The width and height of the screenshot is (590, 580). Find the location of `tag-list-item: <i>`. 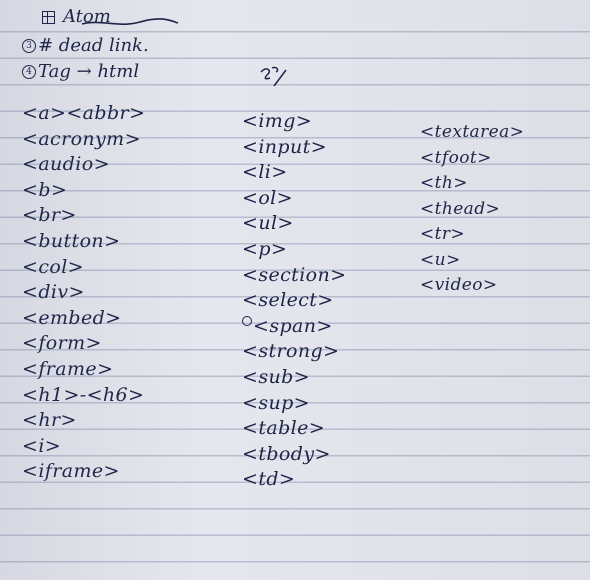

tag-list-item: <i> is located at coordinates (42, 445).